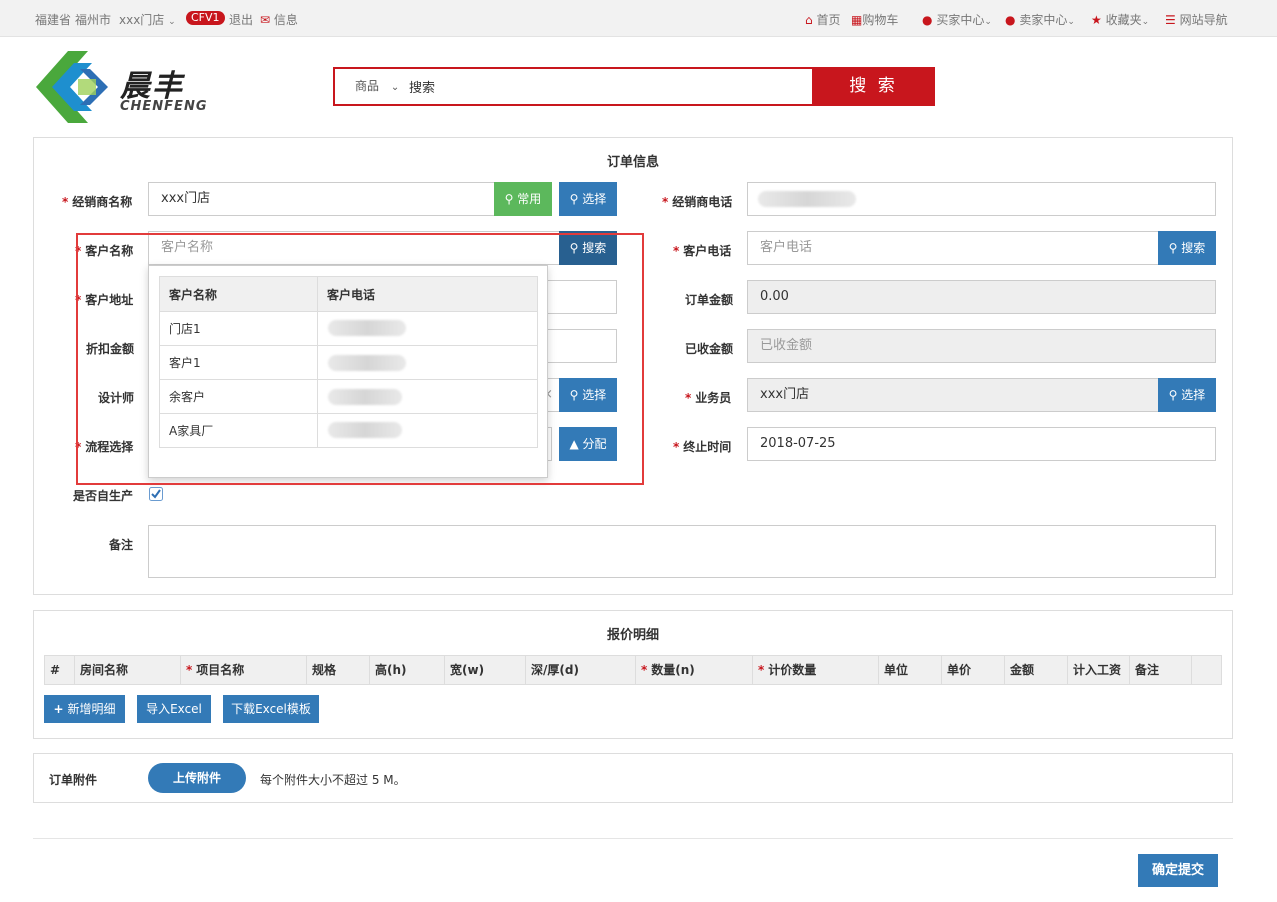  Describe the element at coordinates (164, 106) in the screenshot. I see `logo-en-text: CHENFENG` at that location.